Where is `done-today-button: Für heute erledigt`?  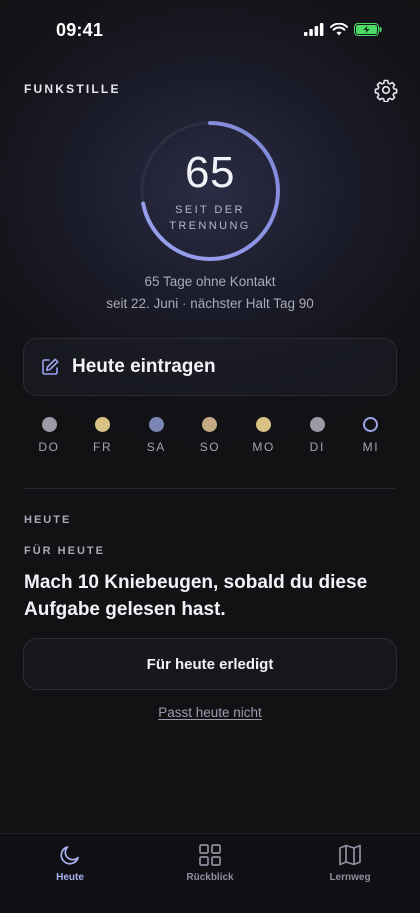 done-today-button: Für heute erledigt is located at coordinates (210, 664).